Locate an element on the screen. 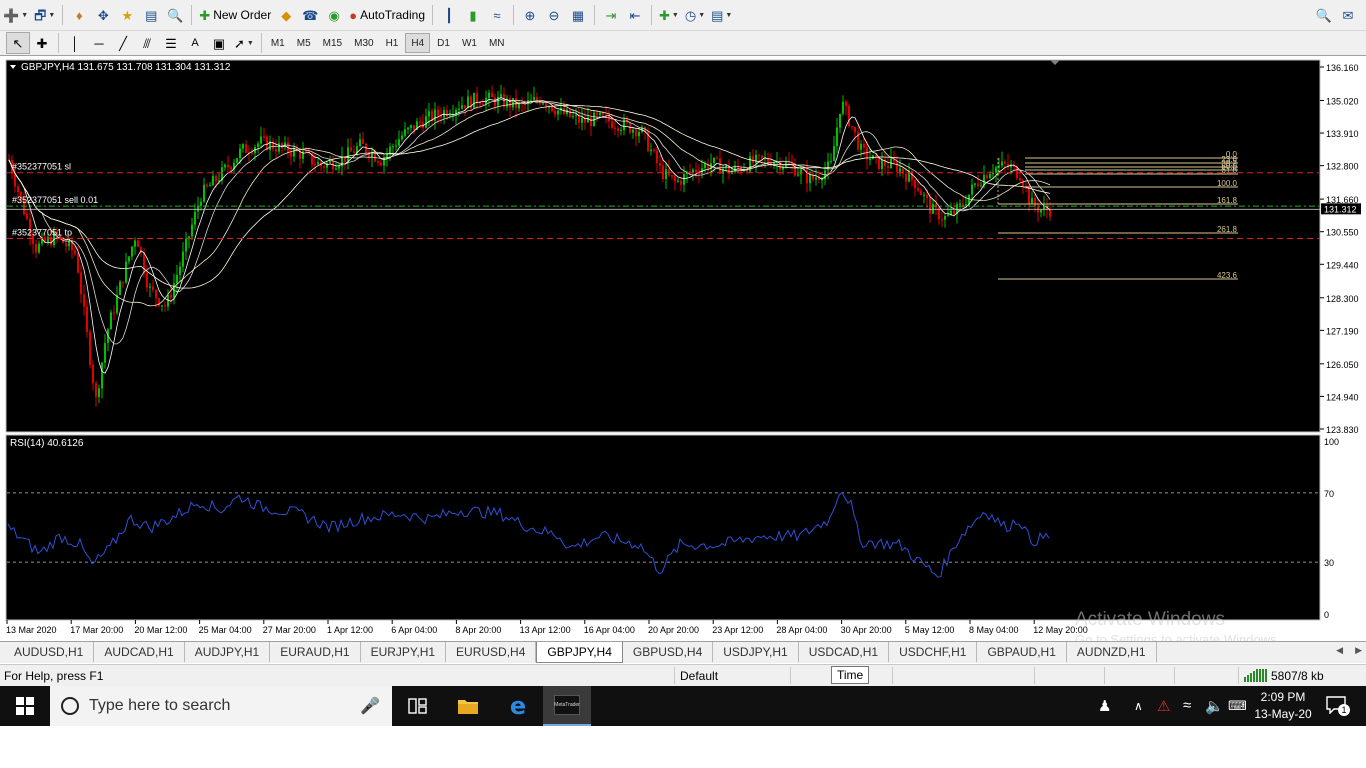  indicators-button: ✚ ▼ is located at coordinates (669, 15).